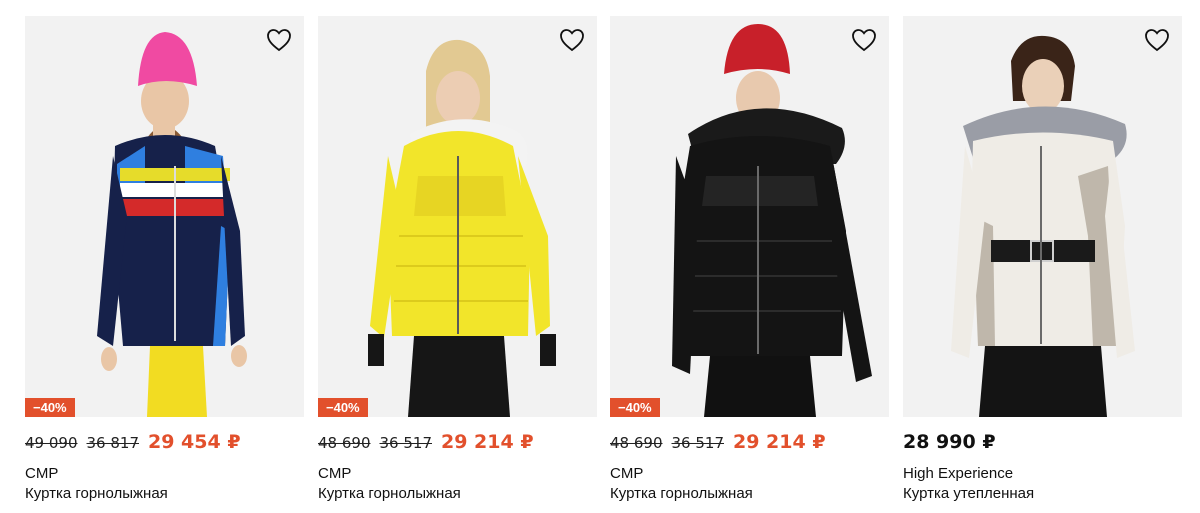  I want to click on price-row: 49 090 36 817 29 454 ₽, so click(164, 444).